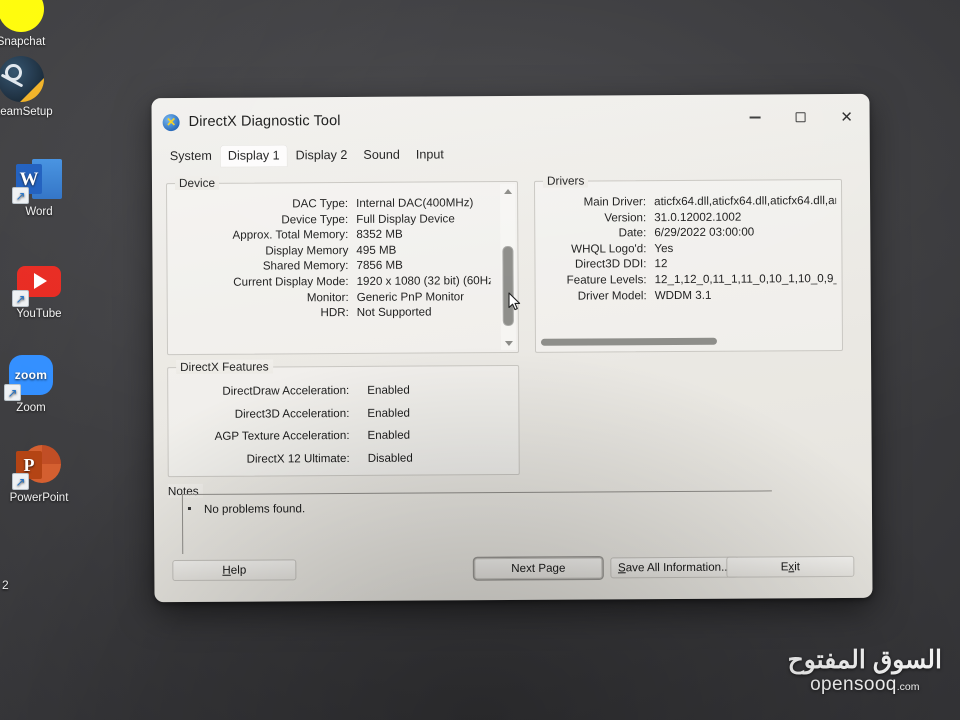 The height and width of the screenshot is (720, 960). Describe the element at coordinates (379, 234) in the screenshot. I see `row-value: 8352 MB` at that location.